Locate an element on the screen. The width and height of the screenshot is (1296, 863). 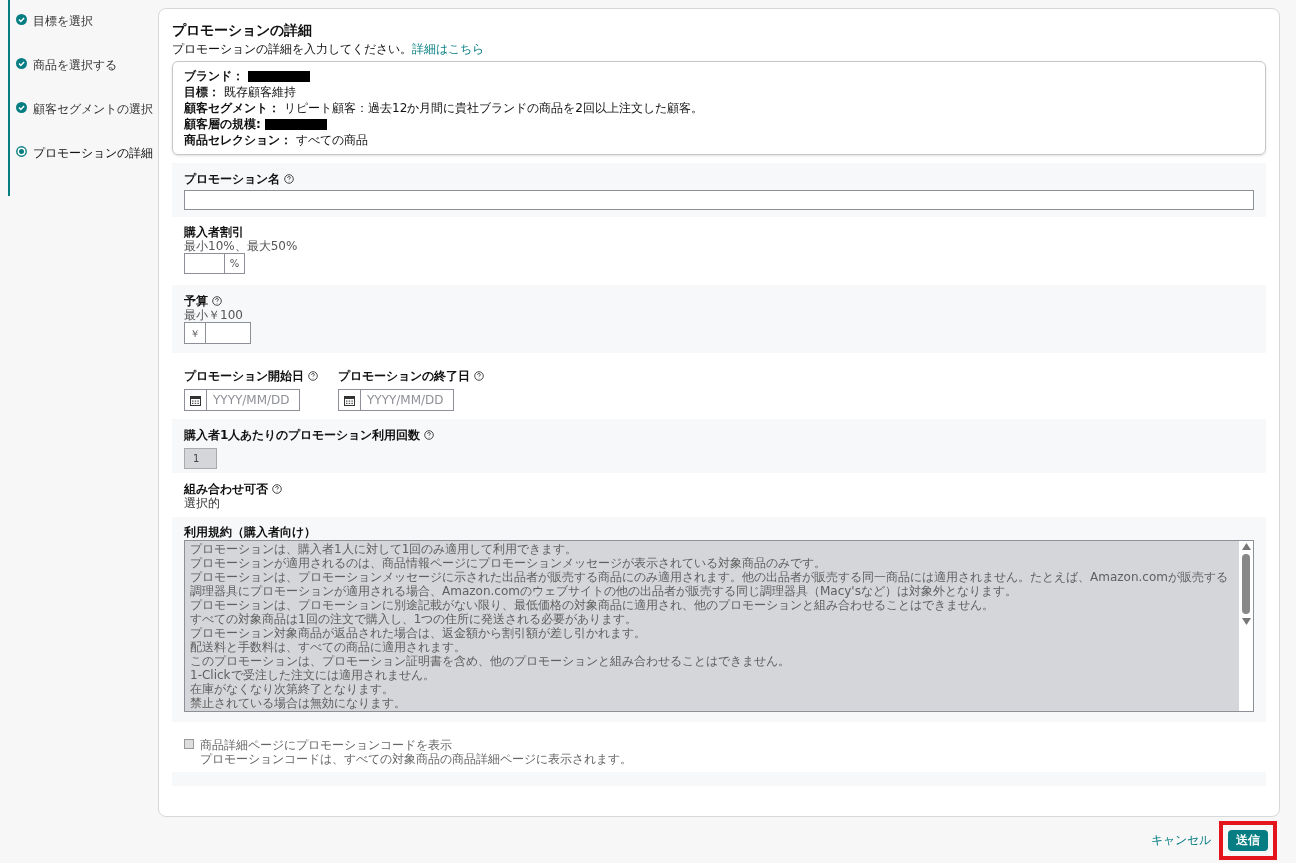
checkbox-note: プロモーションコードは、すべての対象商品の商品詳細ページに表示されます。 is located at coordinates (416, 759).